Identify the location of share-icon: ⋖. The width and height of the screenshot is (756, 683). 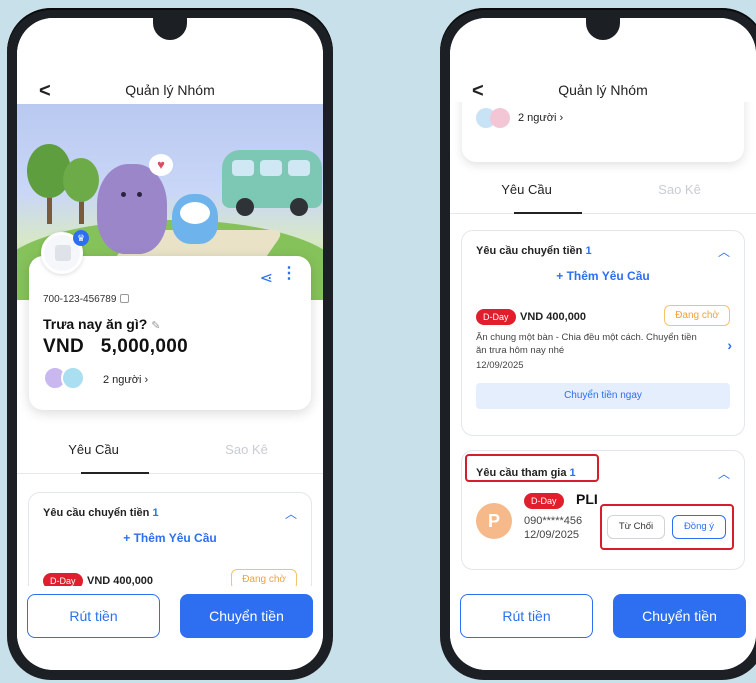
(266, 278).